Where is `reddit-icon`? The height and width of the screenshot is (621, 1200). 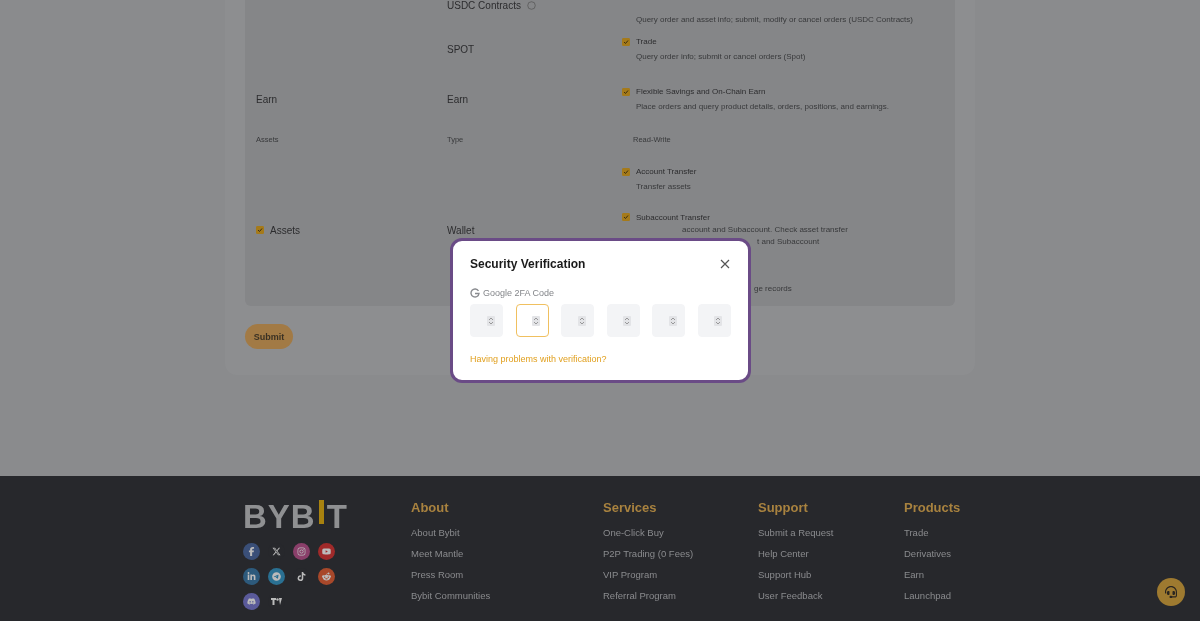 reddit-icon is located at coordinates (326, 576).